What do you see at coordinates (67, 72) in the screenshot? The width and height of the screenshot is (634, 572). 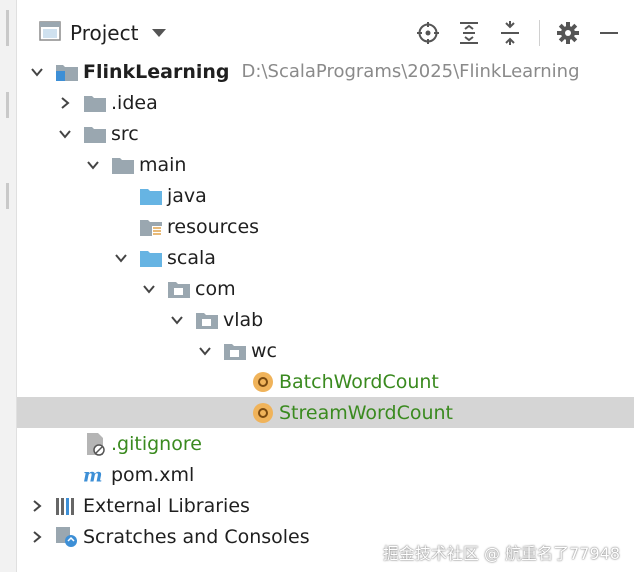 I see `project-module-icon` at bounding box center [67, 72].